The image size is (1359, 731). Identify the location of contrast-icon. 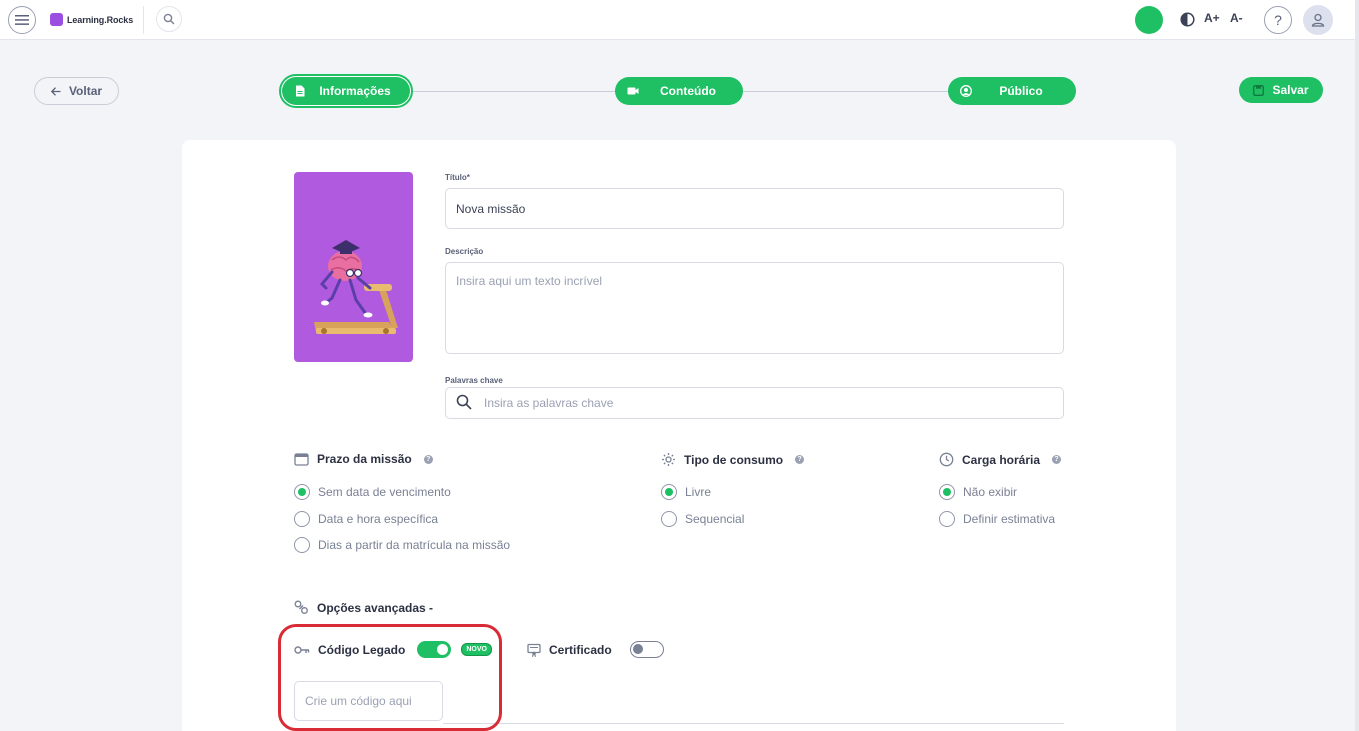
(1187, 19).